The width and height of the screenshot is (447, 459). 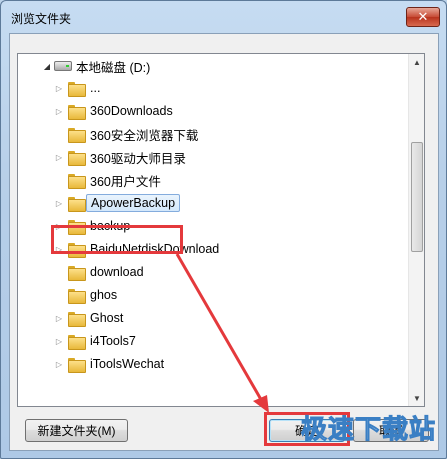 I want to click on scrollbar-thumb, so click(x=417, y=197).